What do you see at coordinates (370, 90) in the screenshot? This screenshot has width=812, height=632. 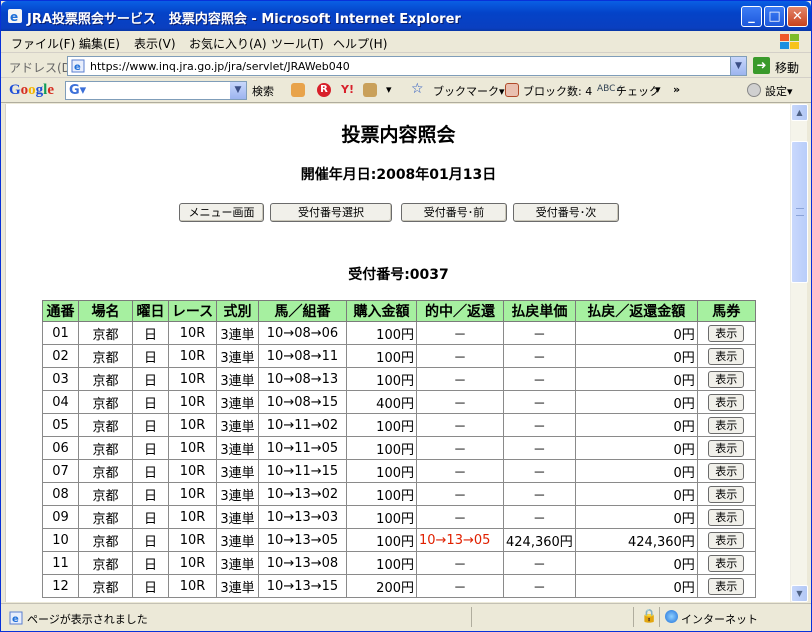 I see `extension-icon` at bounding box center [370, 90].